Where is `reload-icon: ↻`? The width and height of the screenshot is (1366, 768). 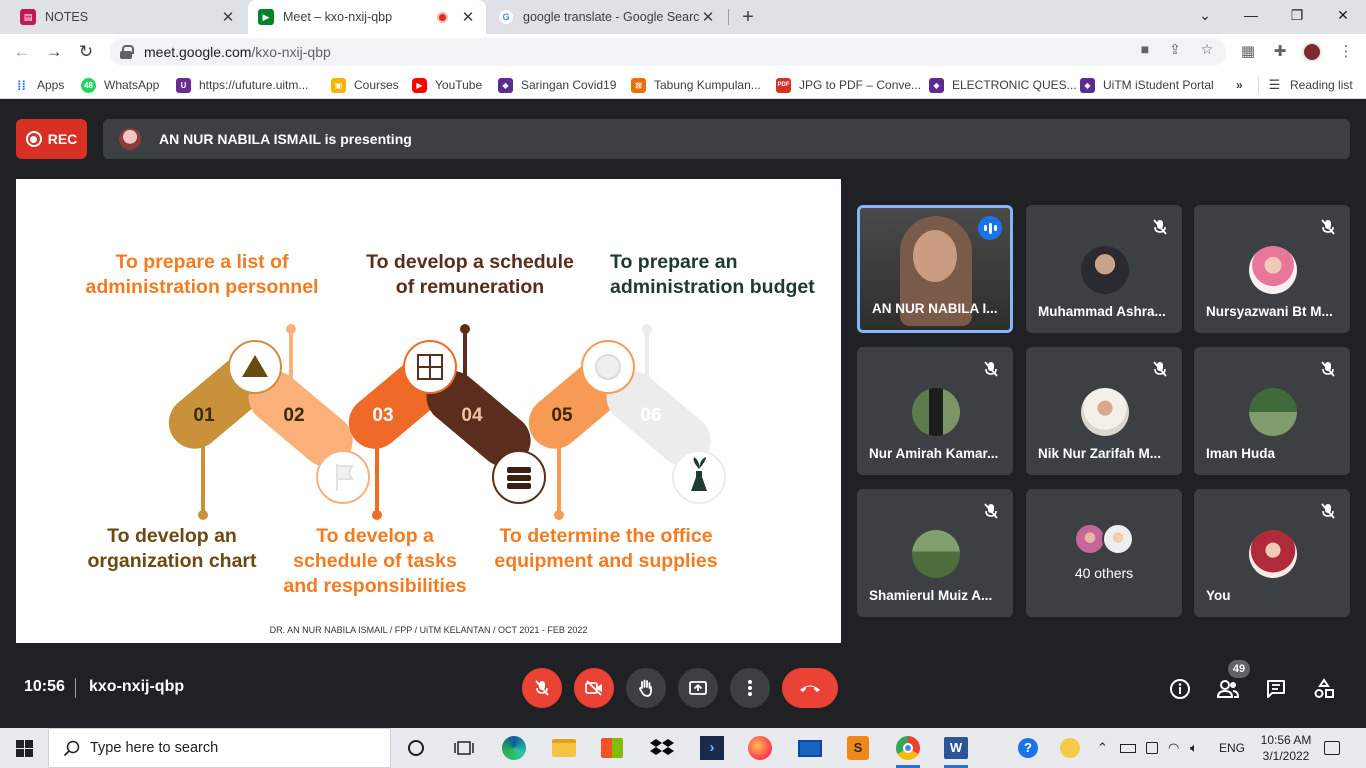 reload-icon: ↻ is located at coordinates (86, 52).